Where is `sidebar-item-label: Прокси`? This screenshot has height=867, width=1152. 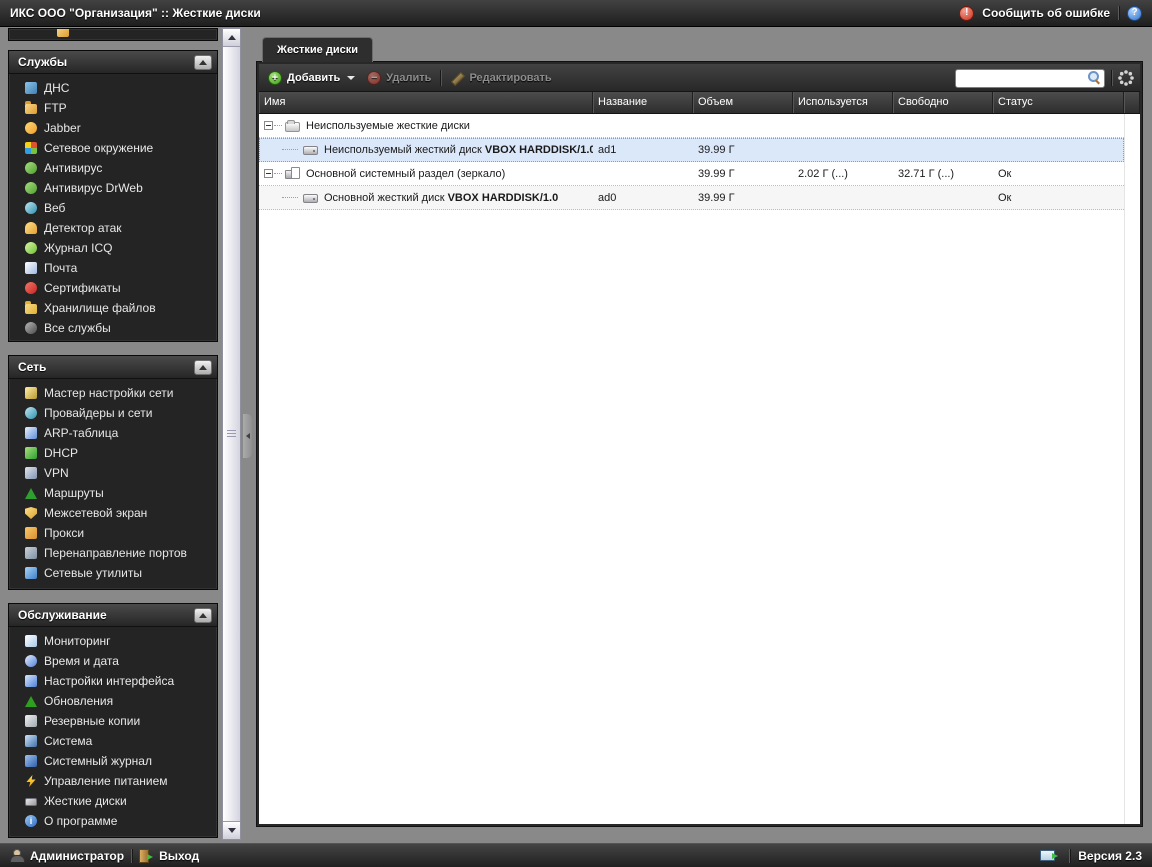 sidebar-item-label: Прокси is located at coordinates (64, 533).